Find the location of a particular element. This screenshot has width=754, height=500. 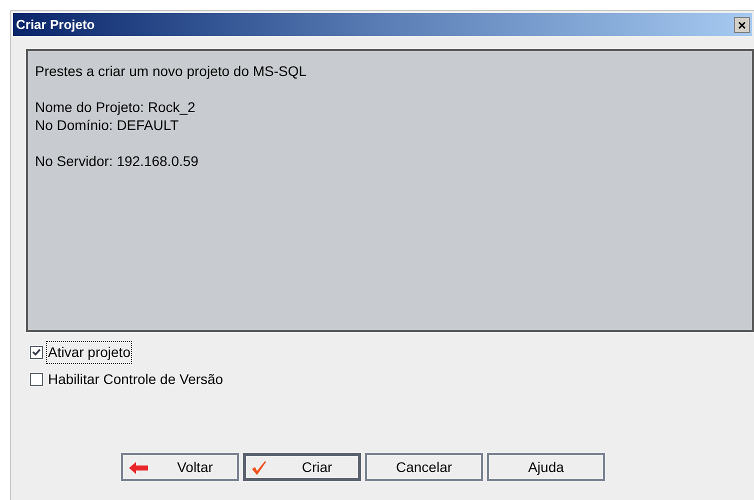

option-checkbox: Ativar projeto is located at coordinates (392, 352).